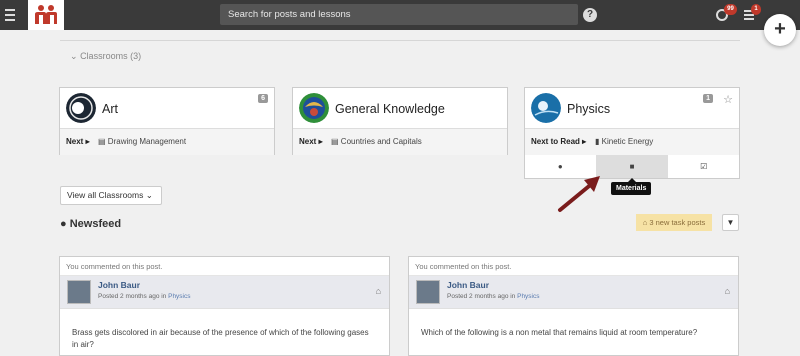 The image size is (800, 356). Describe the element at coordinates (588, 109) in the screenshot. I see `classroom-title: Physics` at that location.